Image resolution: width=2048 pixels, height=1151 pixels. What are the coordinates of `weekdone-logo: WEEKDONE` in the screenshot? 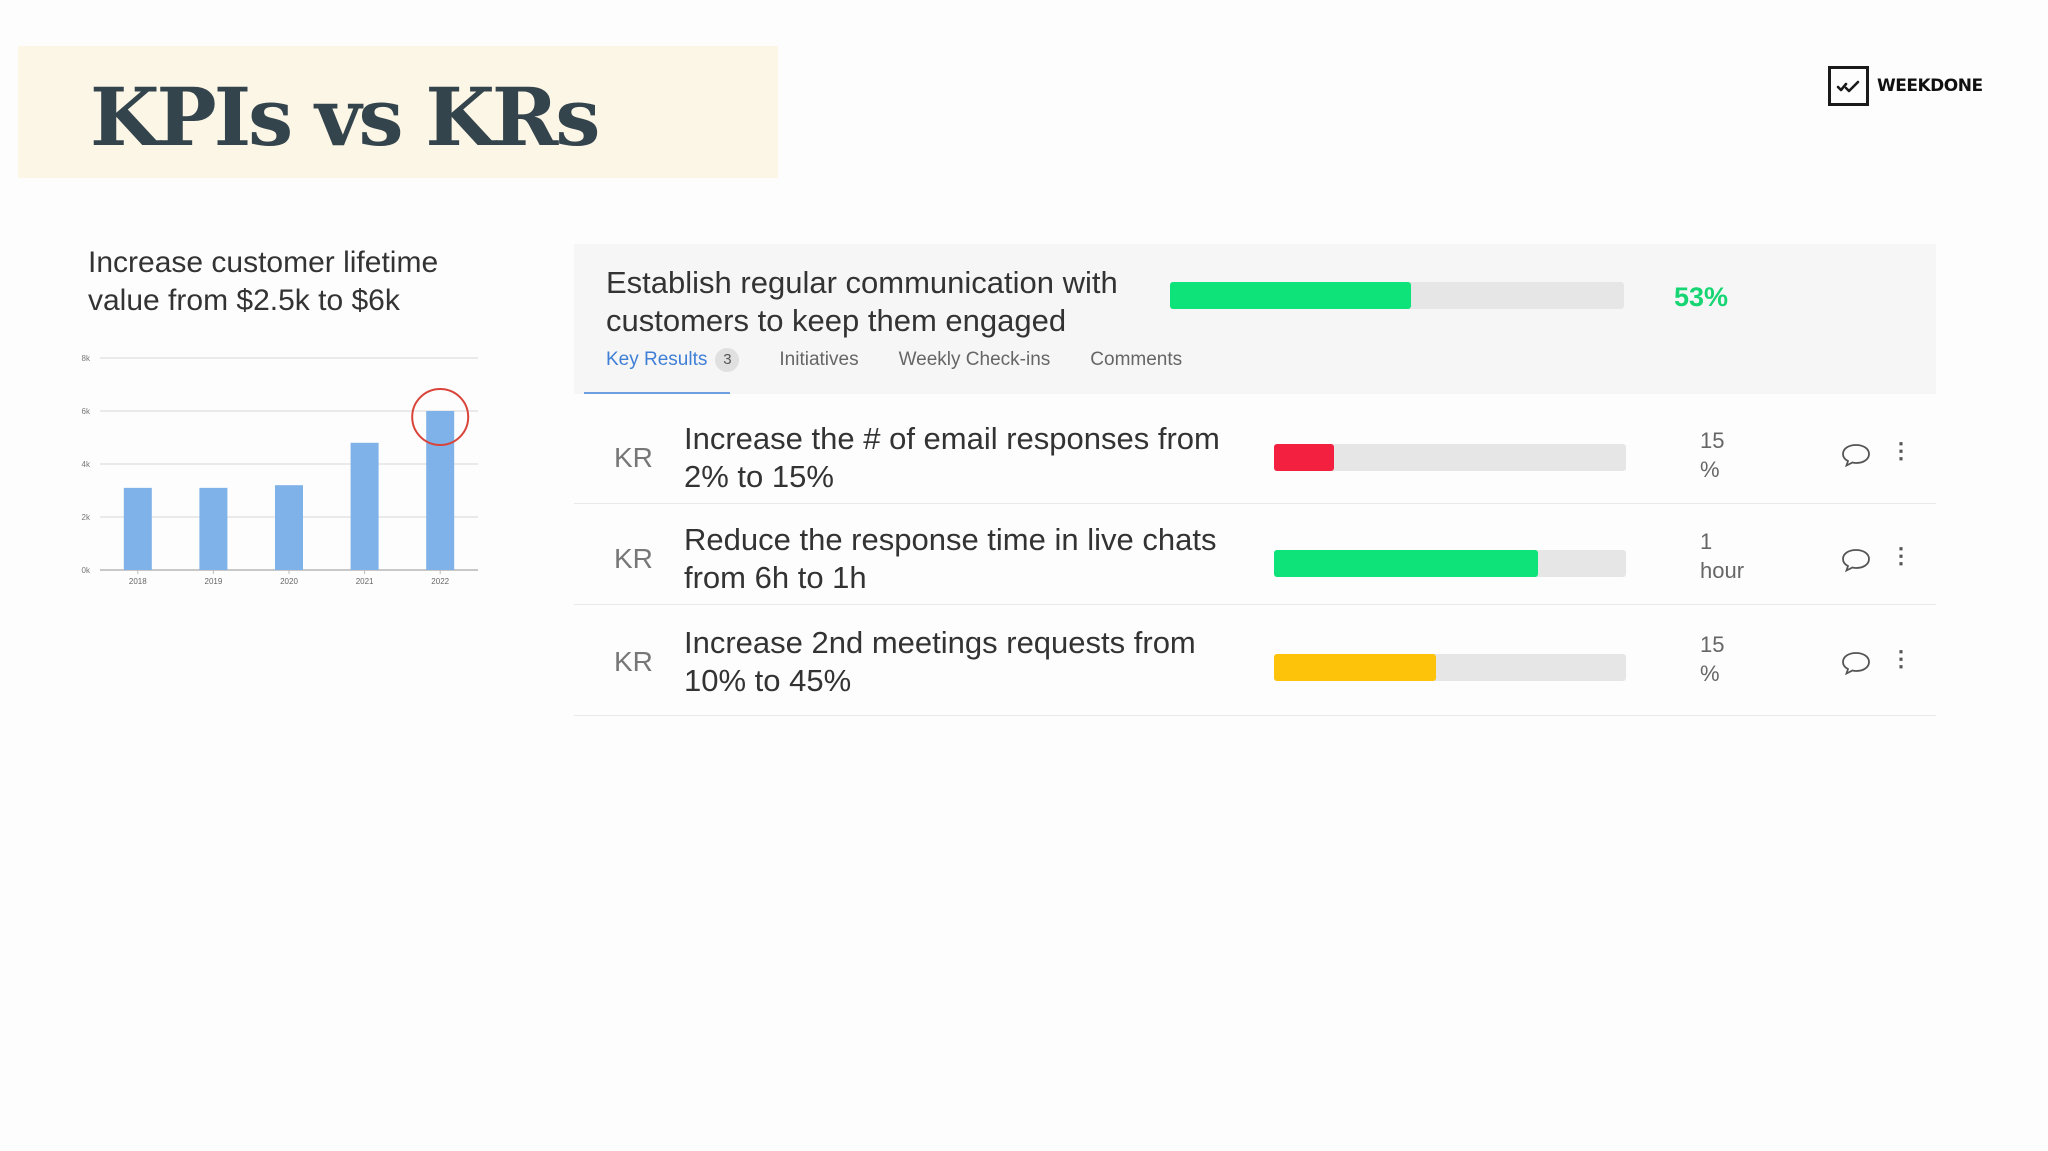 It's located at (1905, 86).